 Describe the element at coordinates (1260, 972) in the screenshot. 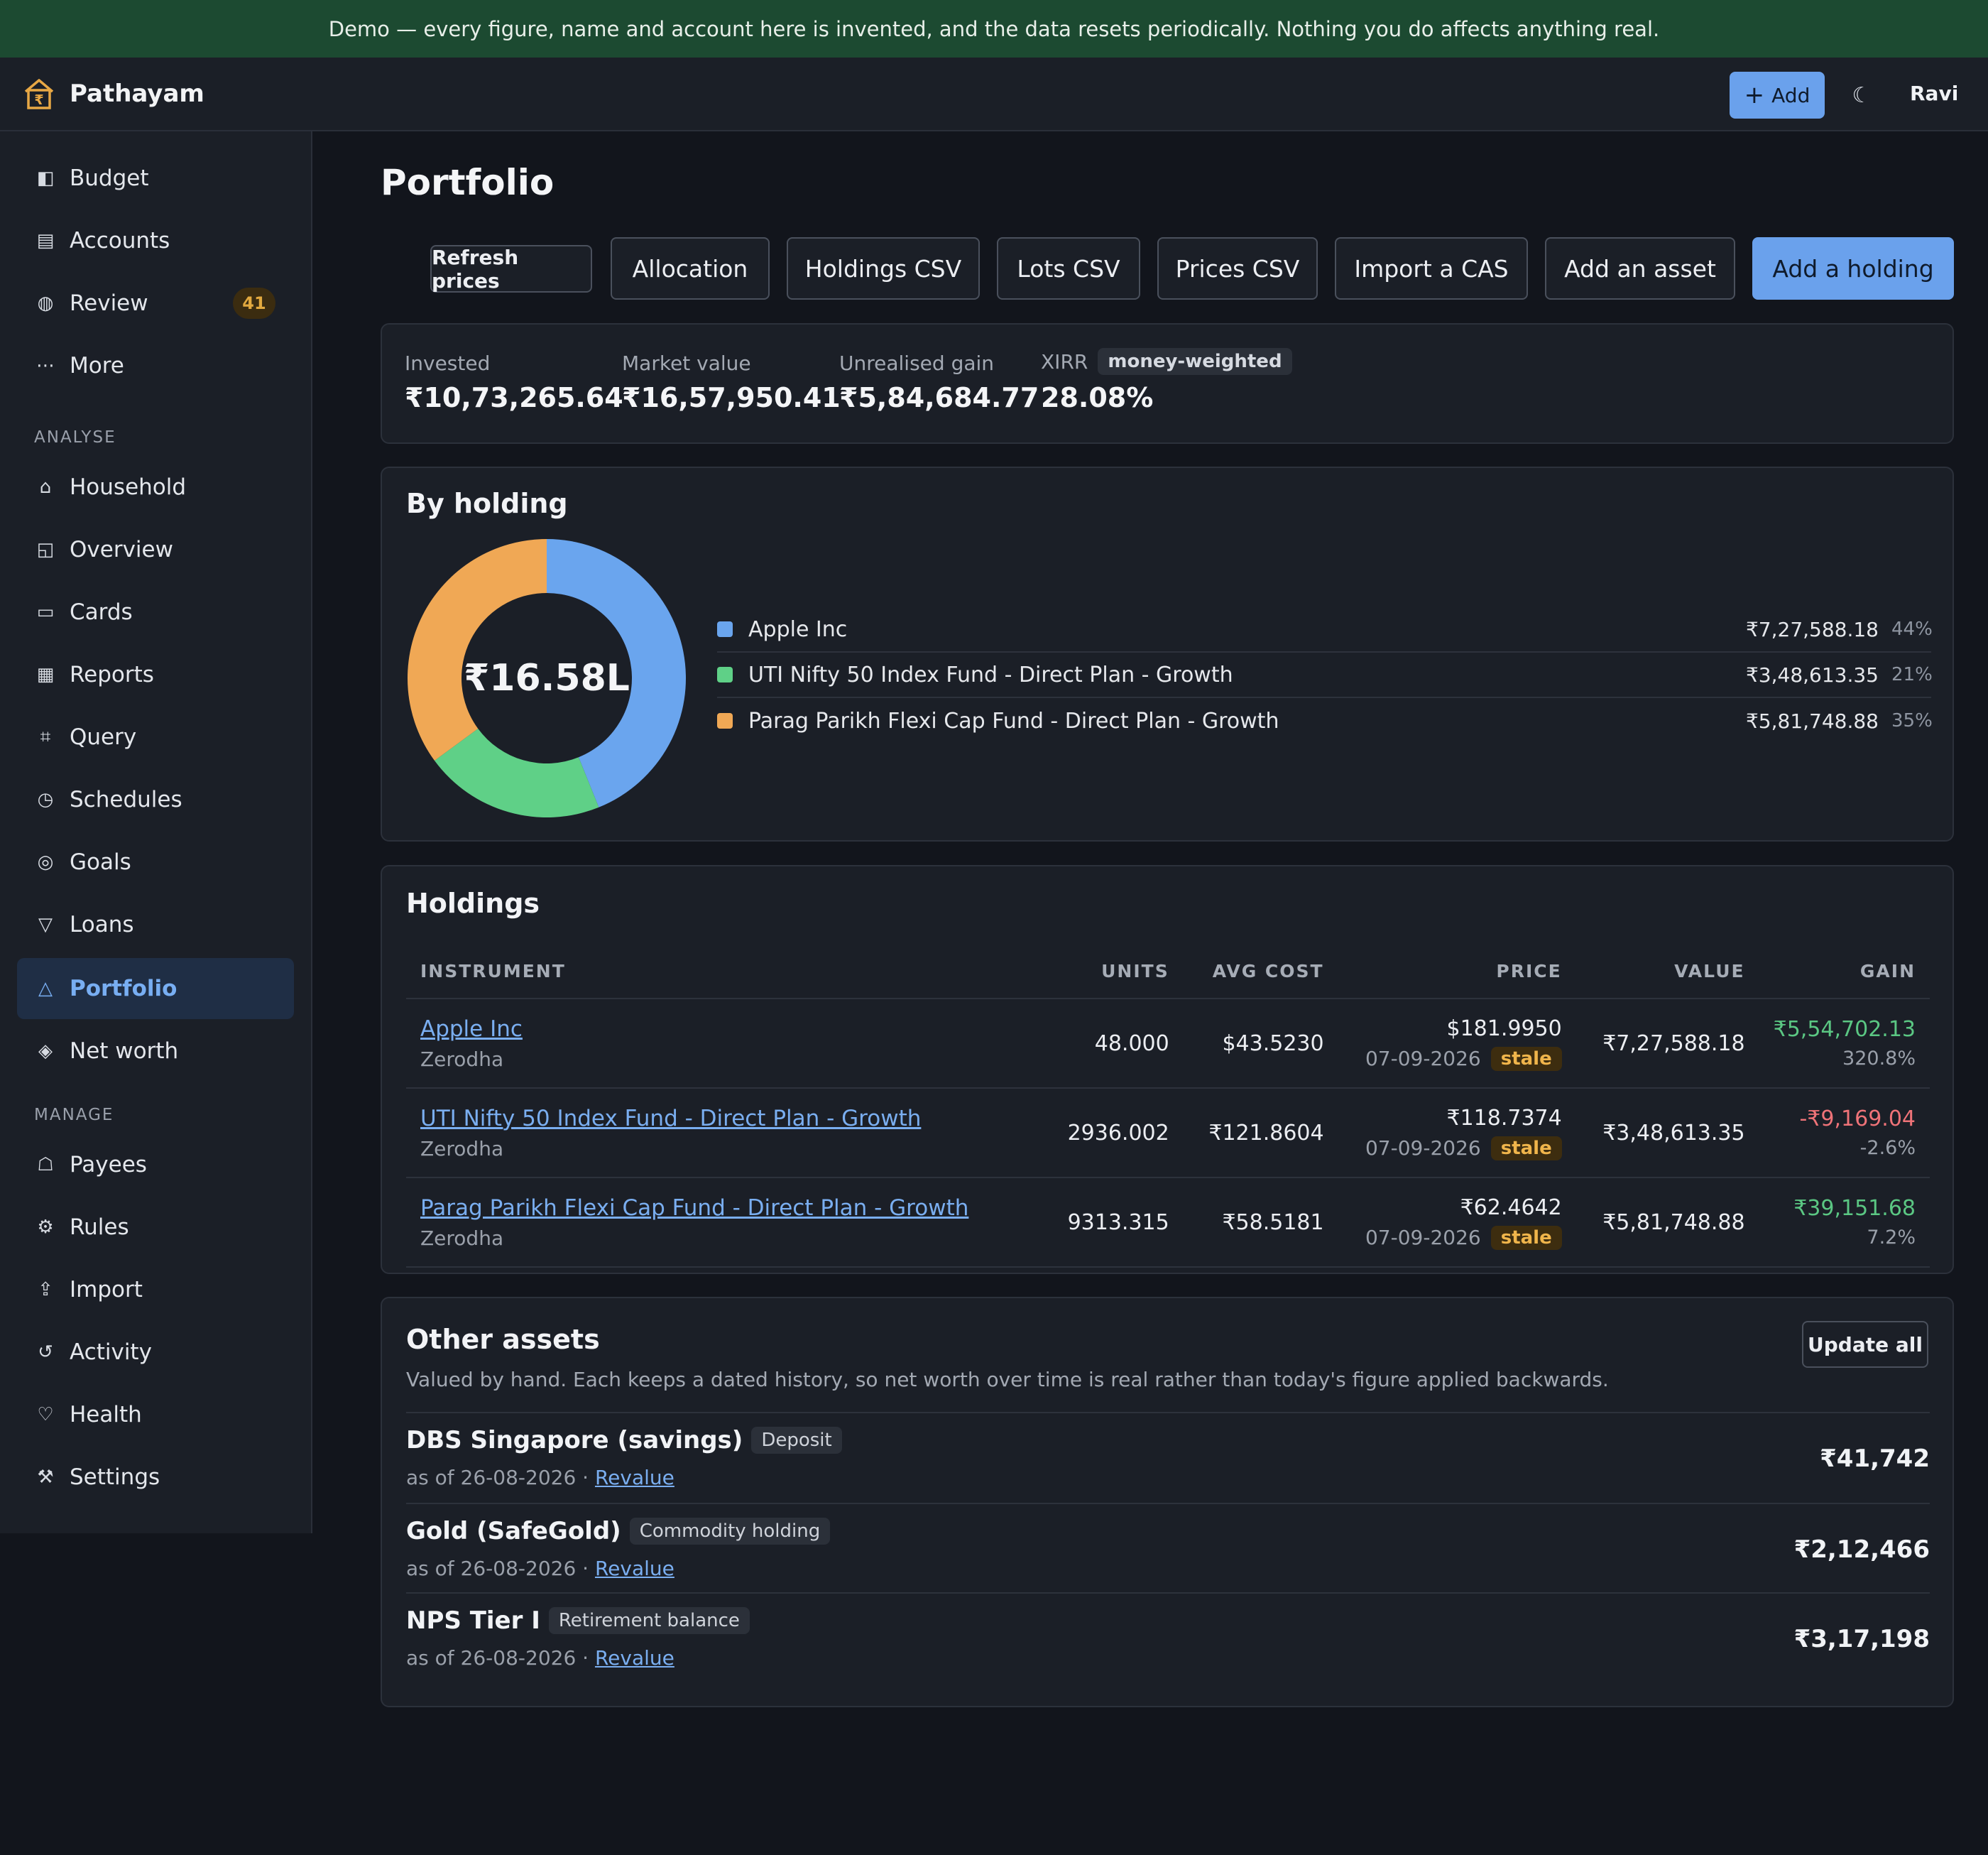

I see `column-header: AVG COST` at that location.